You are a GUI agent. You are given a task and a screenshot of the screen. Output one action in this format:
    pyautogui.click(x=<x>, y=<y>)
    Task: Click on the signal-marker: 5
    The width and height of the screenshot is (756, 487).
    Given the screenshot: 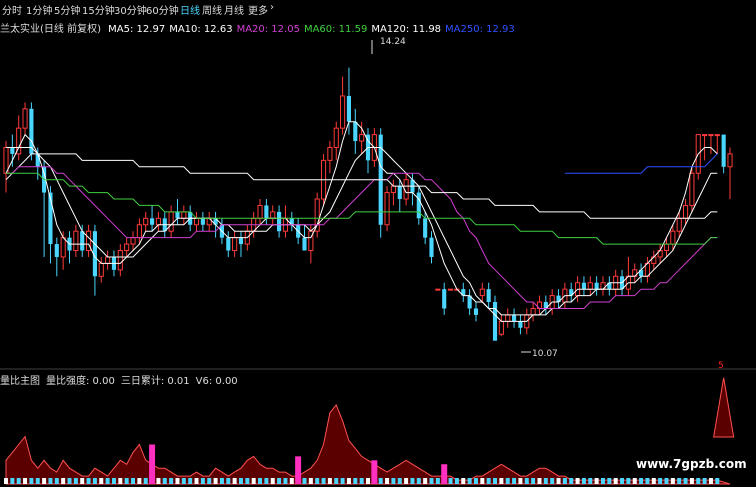 What is the action you would take?
    pyautogui.click(x=721, y=366)
    